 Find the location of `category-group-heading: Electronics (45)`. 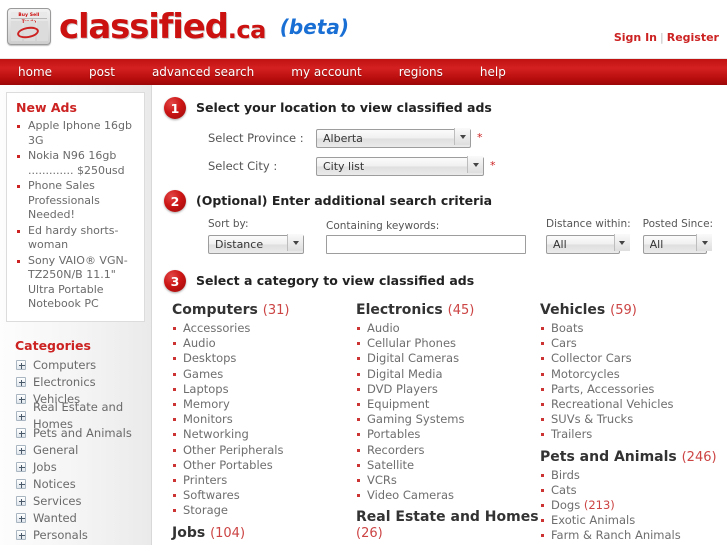

category-group-heading: Electronics (45) is located at coordinates (448, 310).